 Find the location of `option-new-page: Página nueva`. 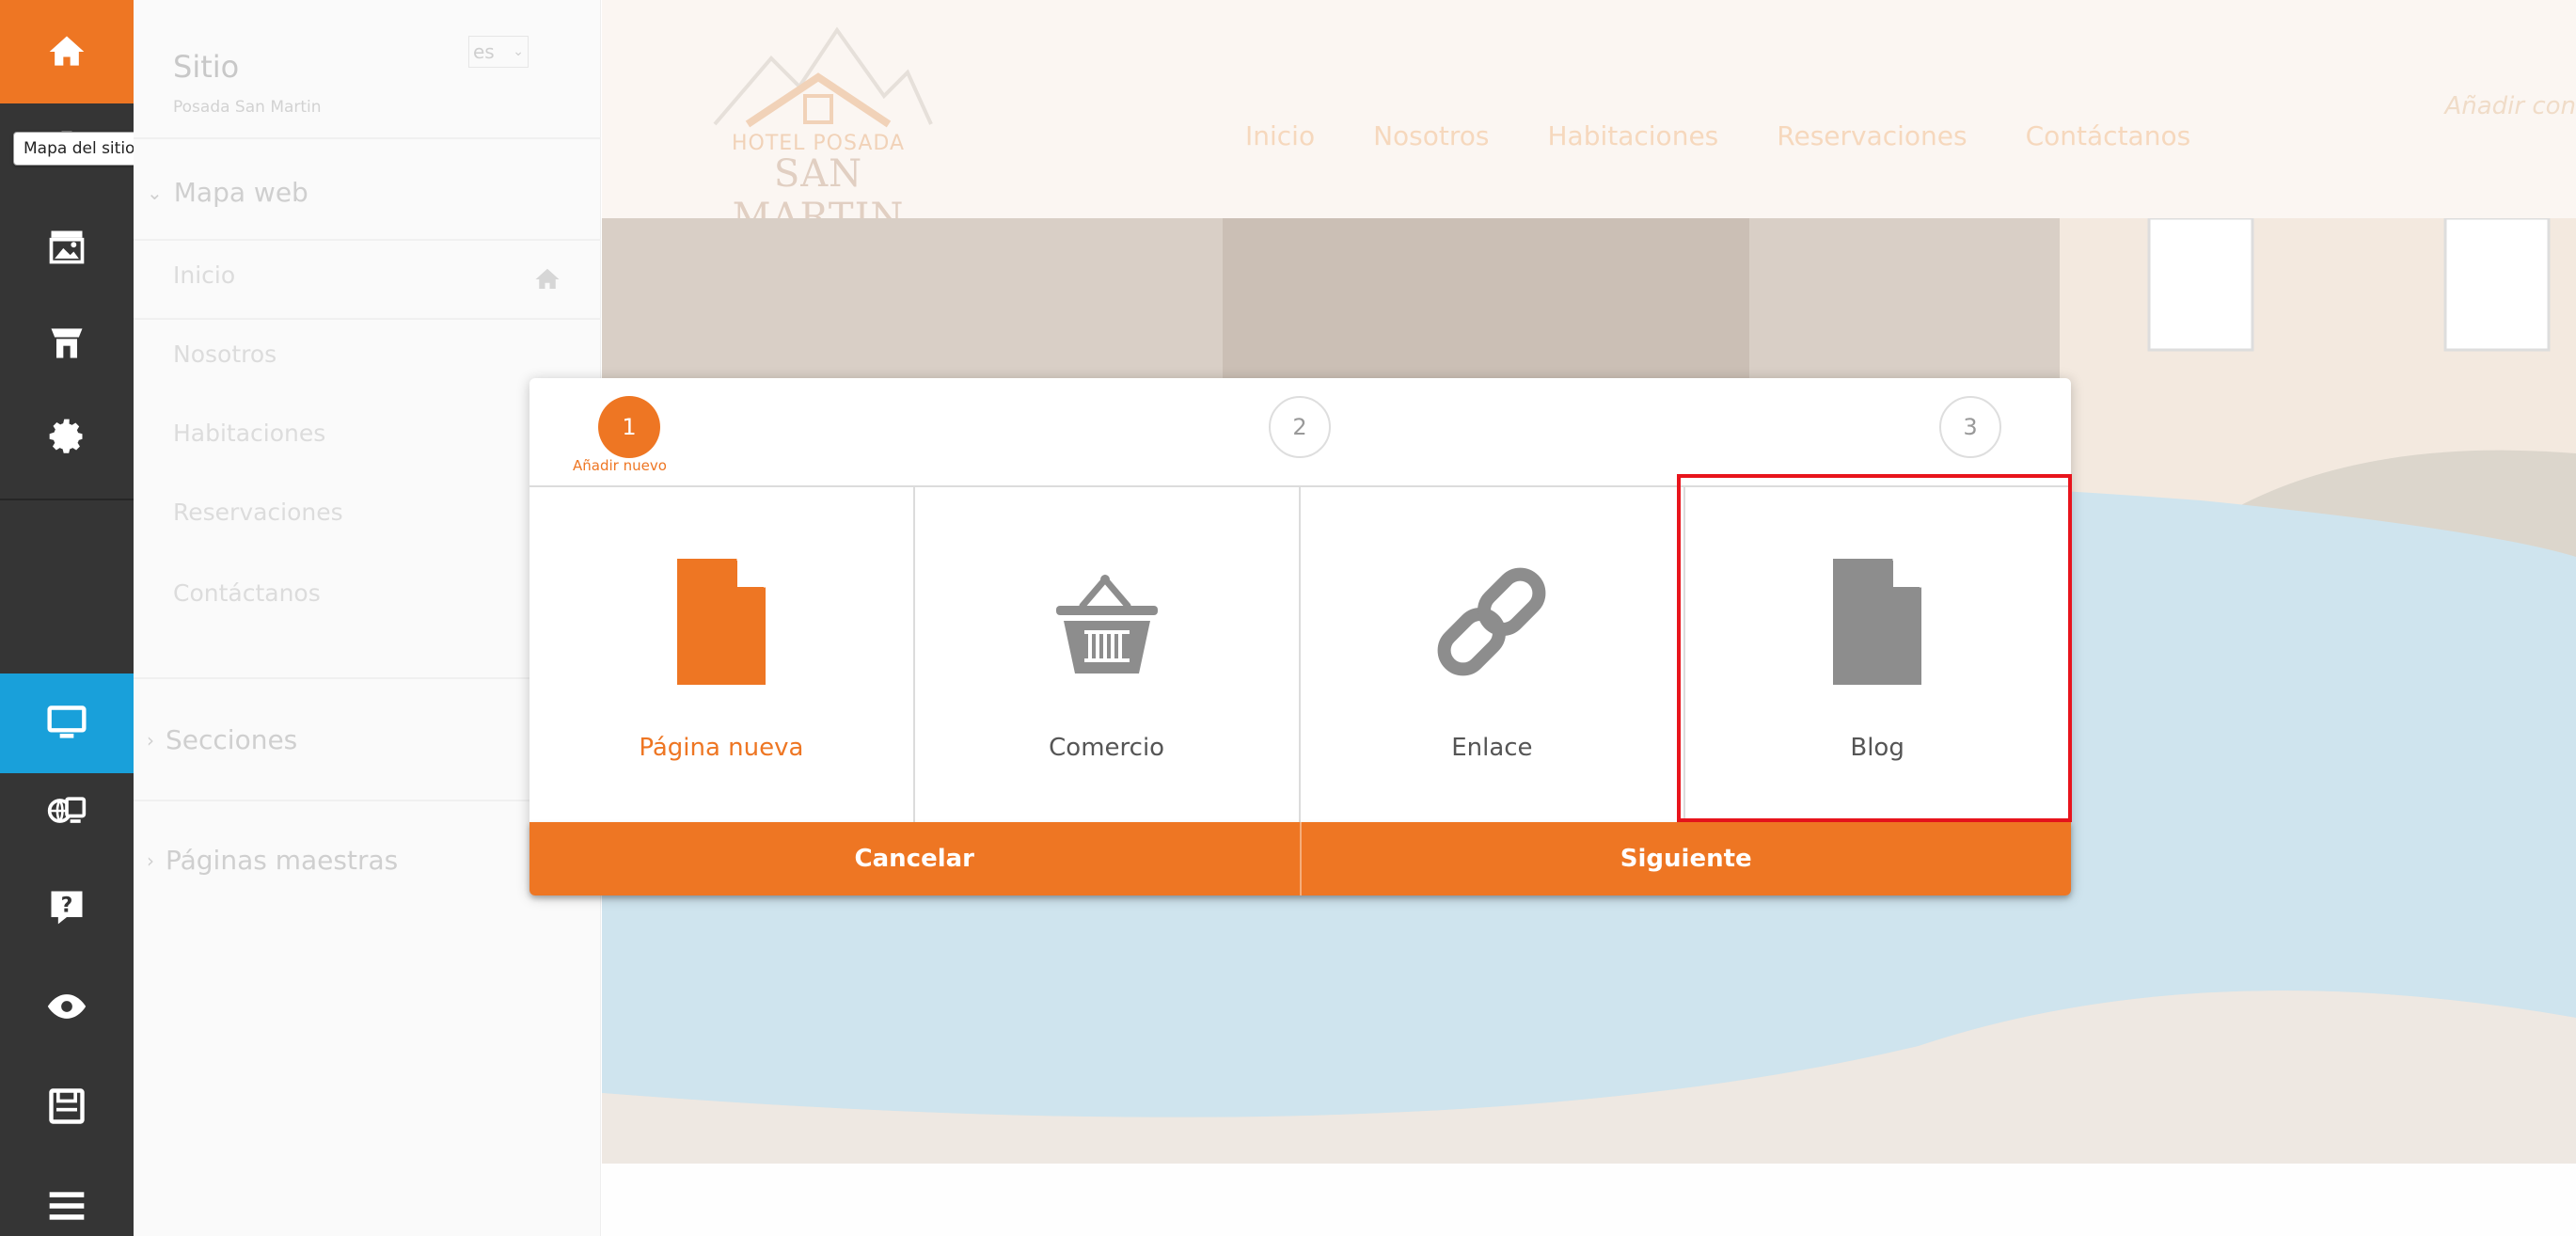

option-new-page: Página nueva is located at coordinates (722, 654).